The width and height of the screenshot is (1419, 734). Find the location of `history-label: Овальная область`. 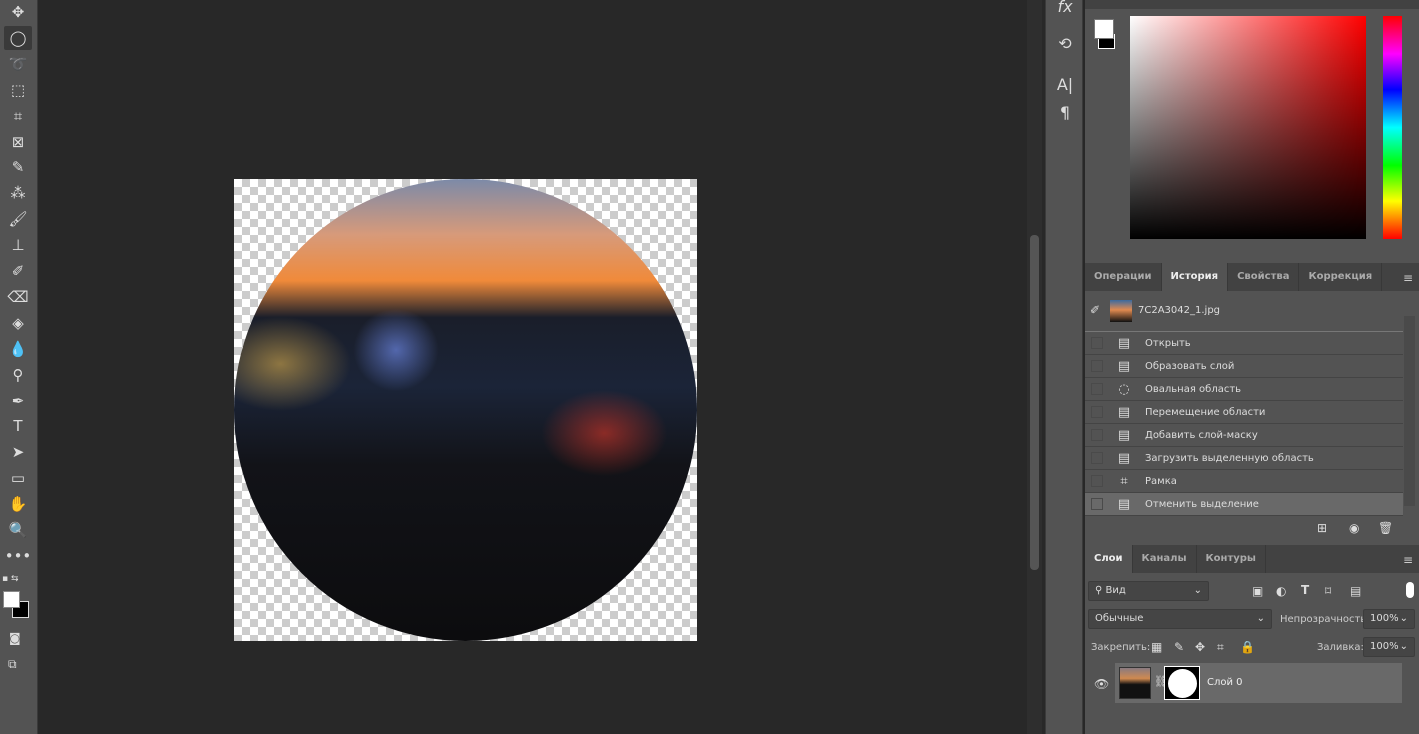

history-label: Овальная область is located at coordinates (1193, 389).